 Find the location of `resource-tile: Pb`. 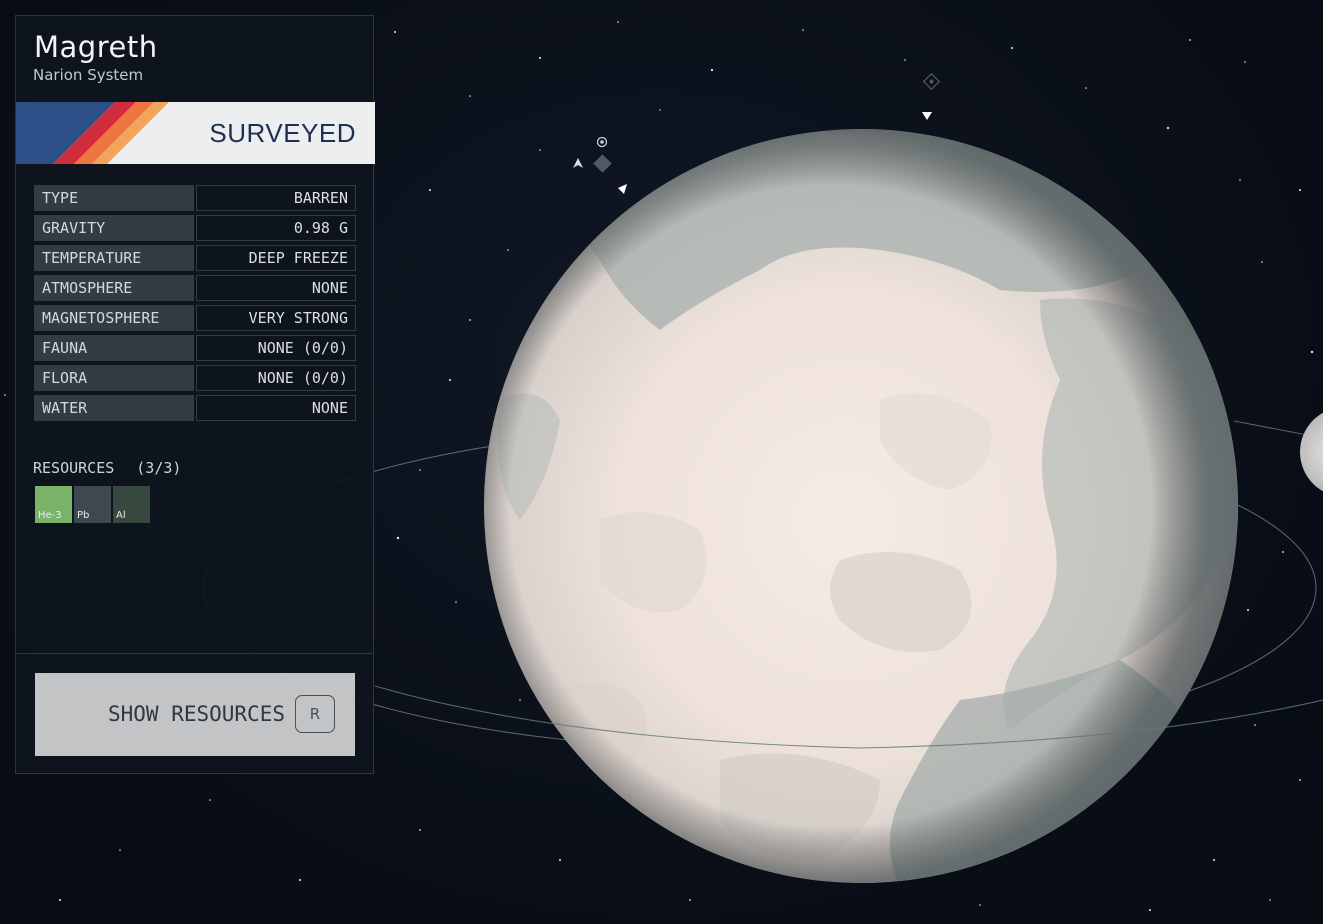

resource-tile: Pb is located at coordinates (92, 504).